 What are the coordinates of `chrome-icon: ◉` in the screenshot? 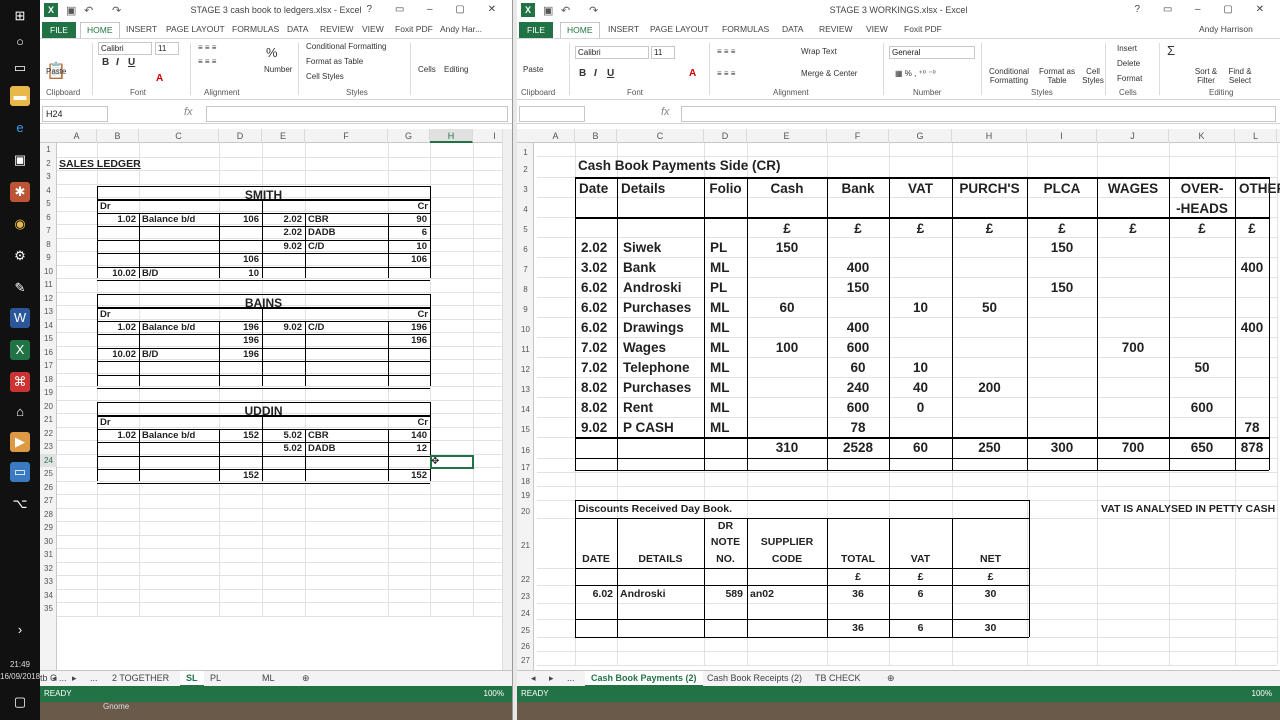 It's located at (20, 224).